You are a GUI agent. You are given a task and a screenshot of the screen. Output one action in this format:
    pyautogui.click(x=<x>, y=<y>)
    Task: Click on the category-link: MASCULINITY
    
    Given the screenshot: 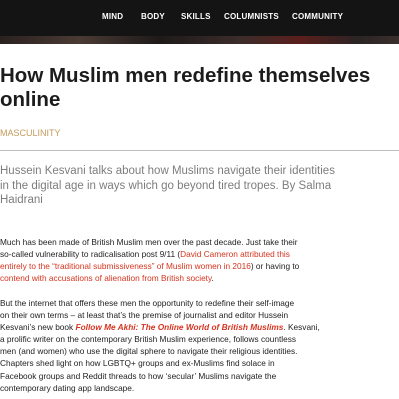 What is the action you would take?
    pyautogui.click(x=30, y=133)
    